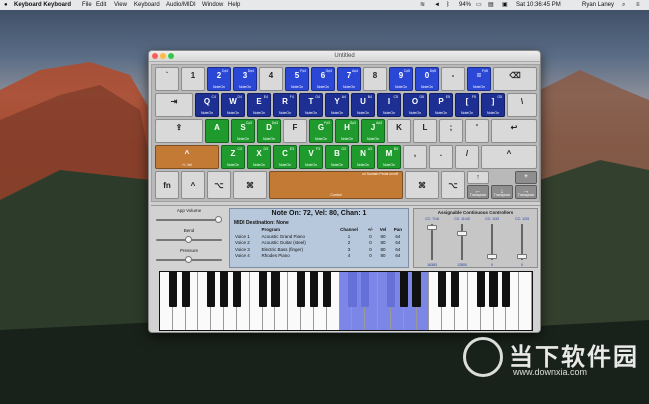 The height and width of the screenshot is (404, 649). I want to click on pressure-knob, so click(188, 259).